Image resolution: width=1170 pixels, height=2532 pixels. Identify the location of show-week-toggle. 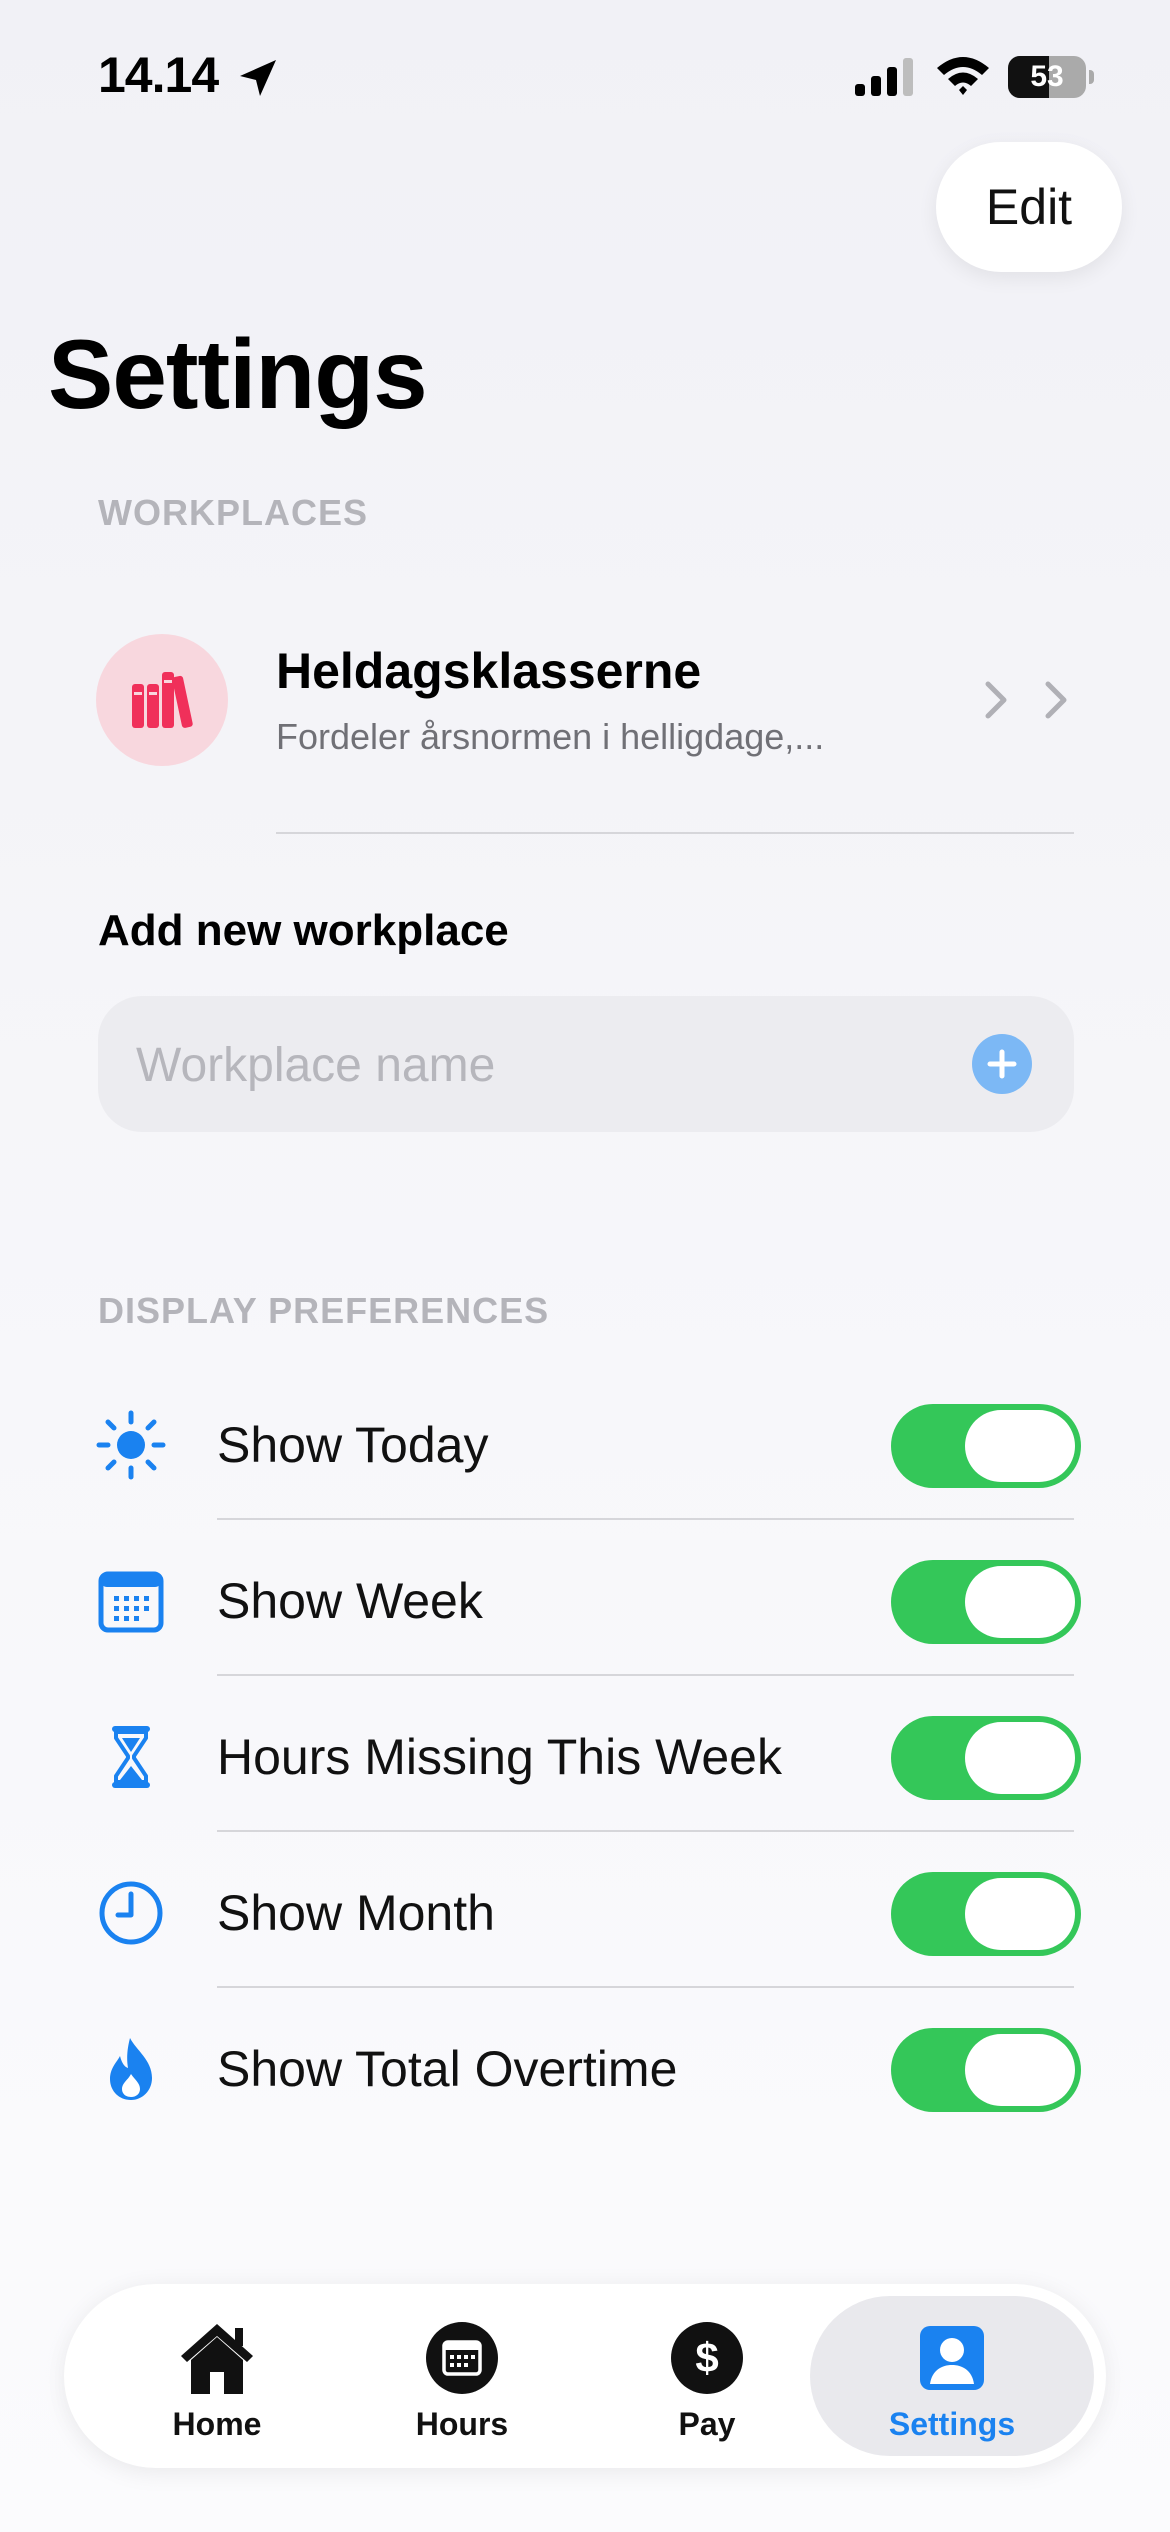
(986, 1602).